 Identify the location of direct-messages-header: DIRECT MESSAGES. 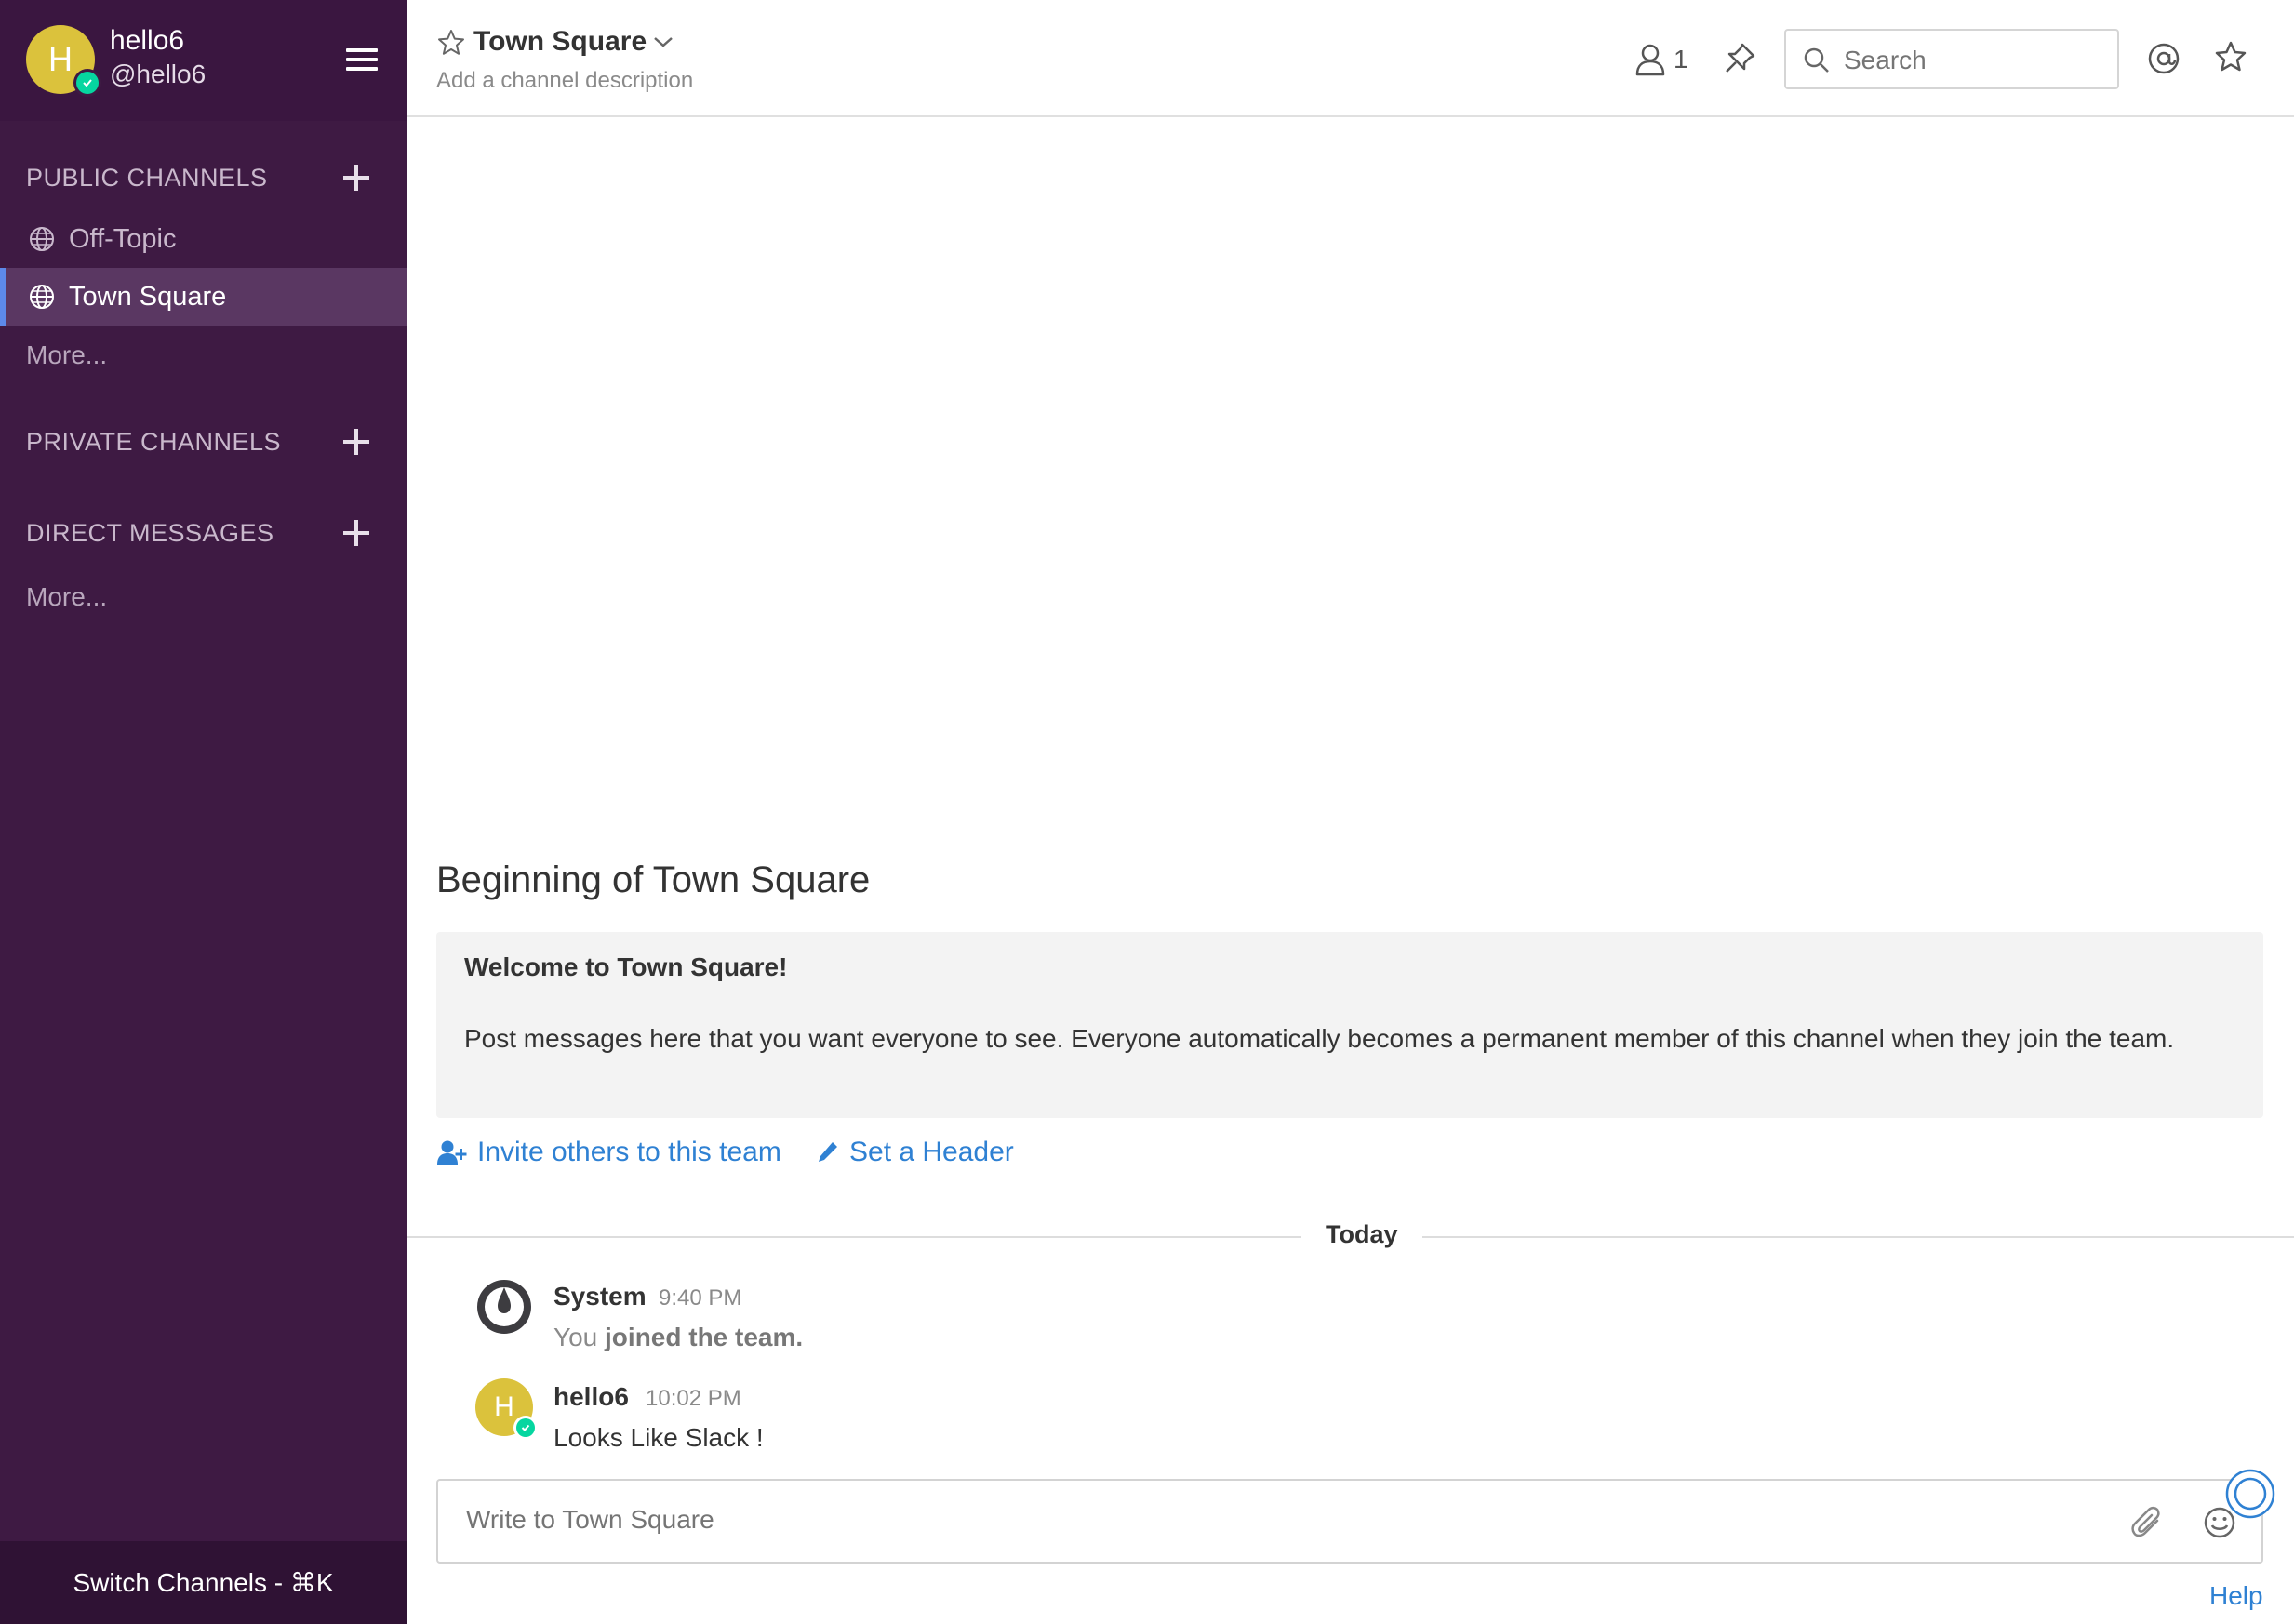
(150, 533).